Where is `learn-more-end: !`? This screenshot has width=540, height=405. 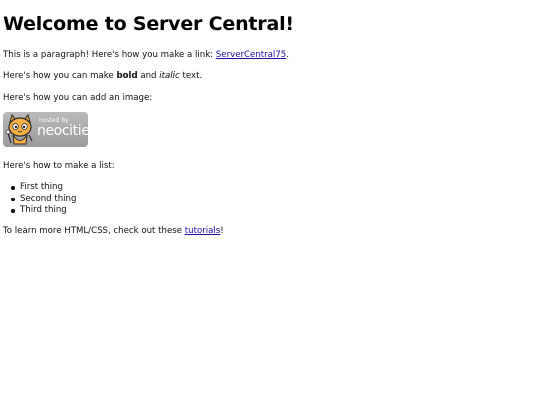
learn-more-end: ! is located at coordinates (222, 231).